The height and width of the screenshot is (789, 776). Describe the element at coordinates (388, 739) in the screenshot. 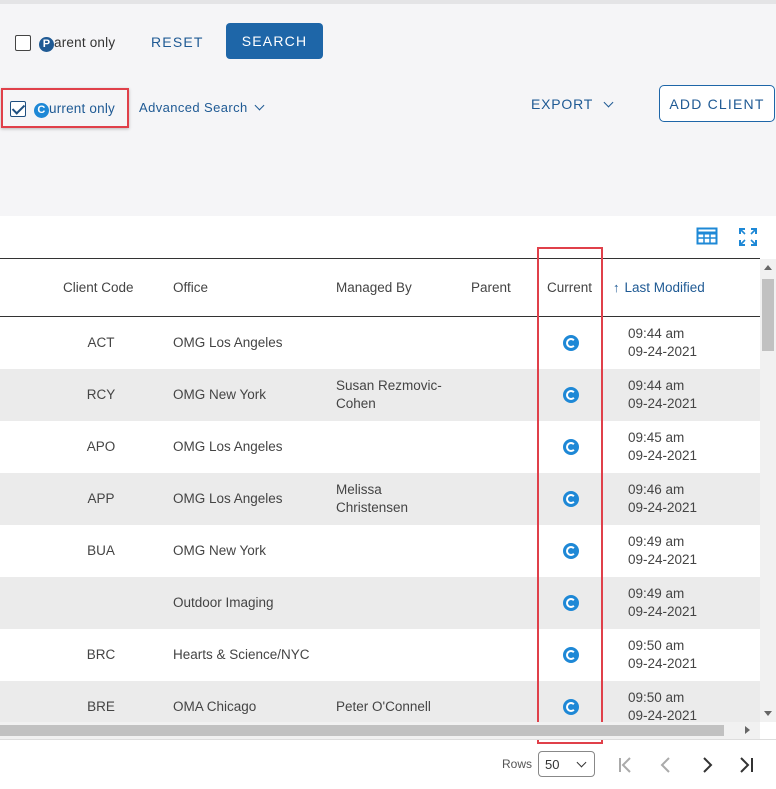

I see `footer-divider` at that location.